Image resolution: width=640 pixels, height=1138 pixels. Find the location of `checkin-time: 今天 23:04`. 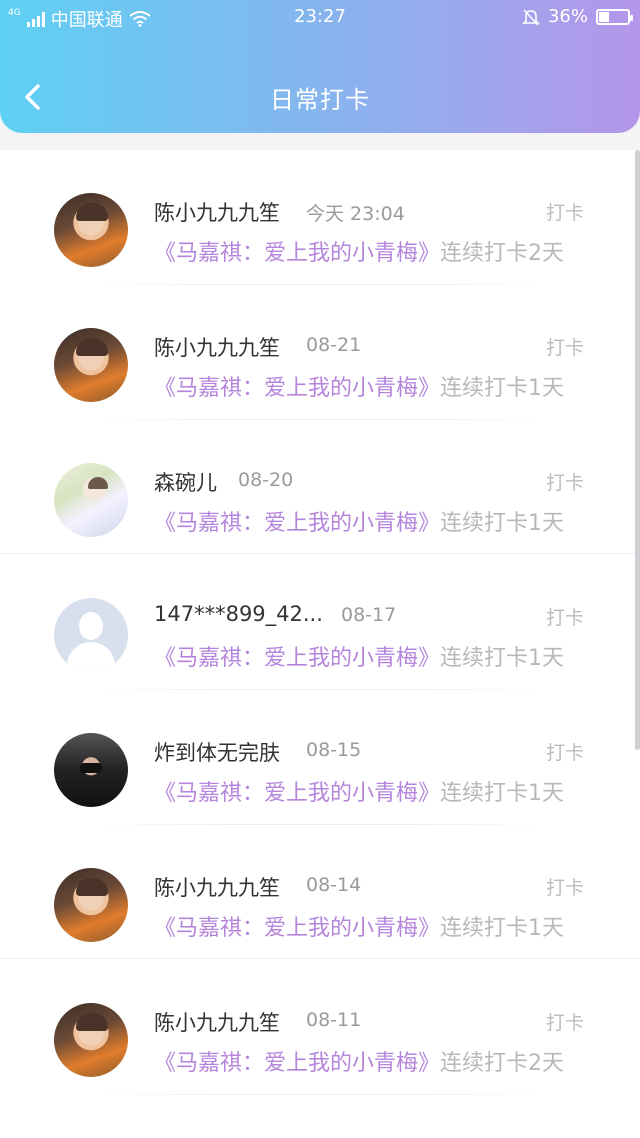

checkin-time: 今天 23:04 is located at coordinates (355, 214).